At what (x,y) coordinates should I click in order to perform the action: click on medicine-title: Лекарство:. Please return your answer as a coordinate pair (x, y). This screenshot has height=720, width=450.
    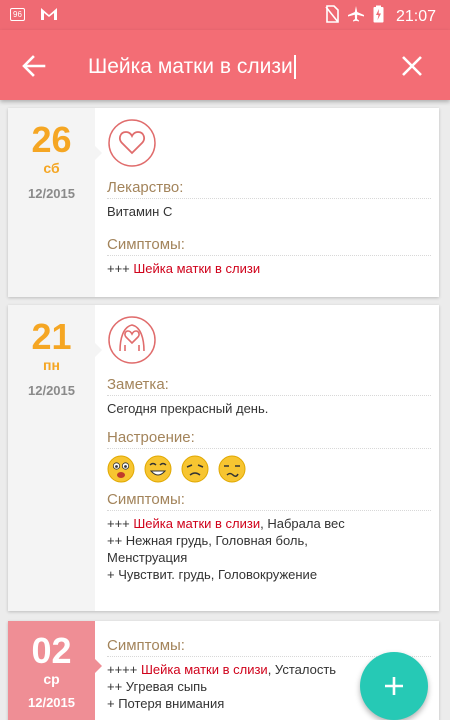
    Looking at the image, I should click on (269, 189).